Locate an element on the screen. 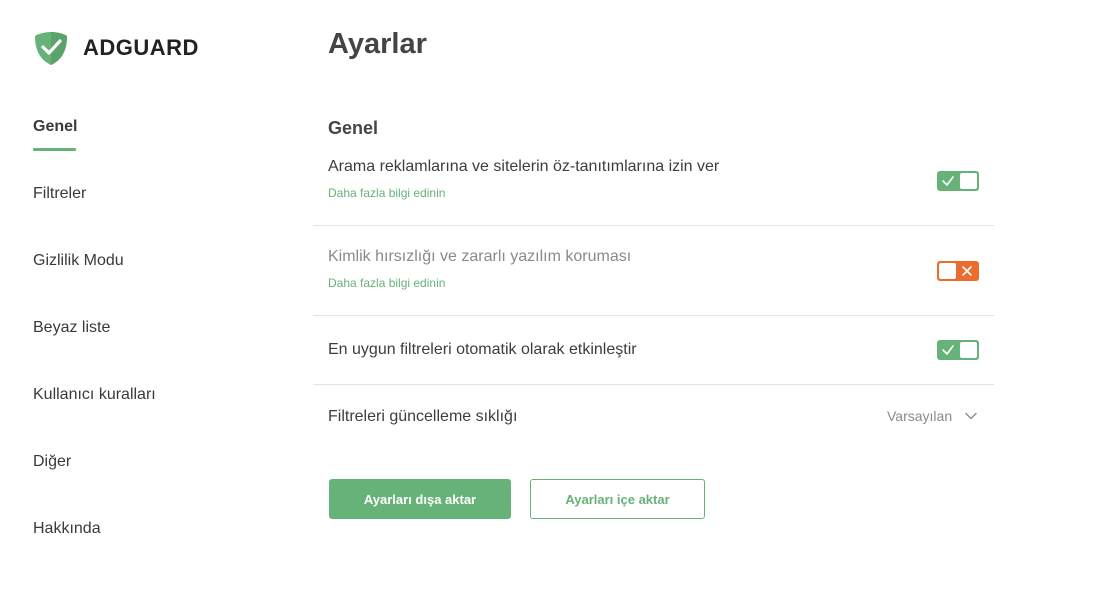 The width and height of the screenshot is (1119, 589). sidebar-item-beyaz-liste: Beyaz liste is located at coordinates (71, 328).